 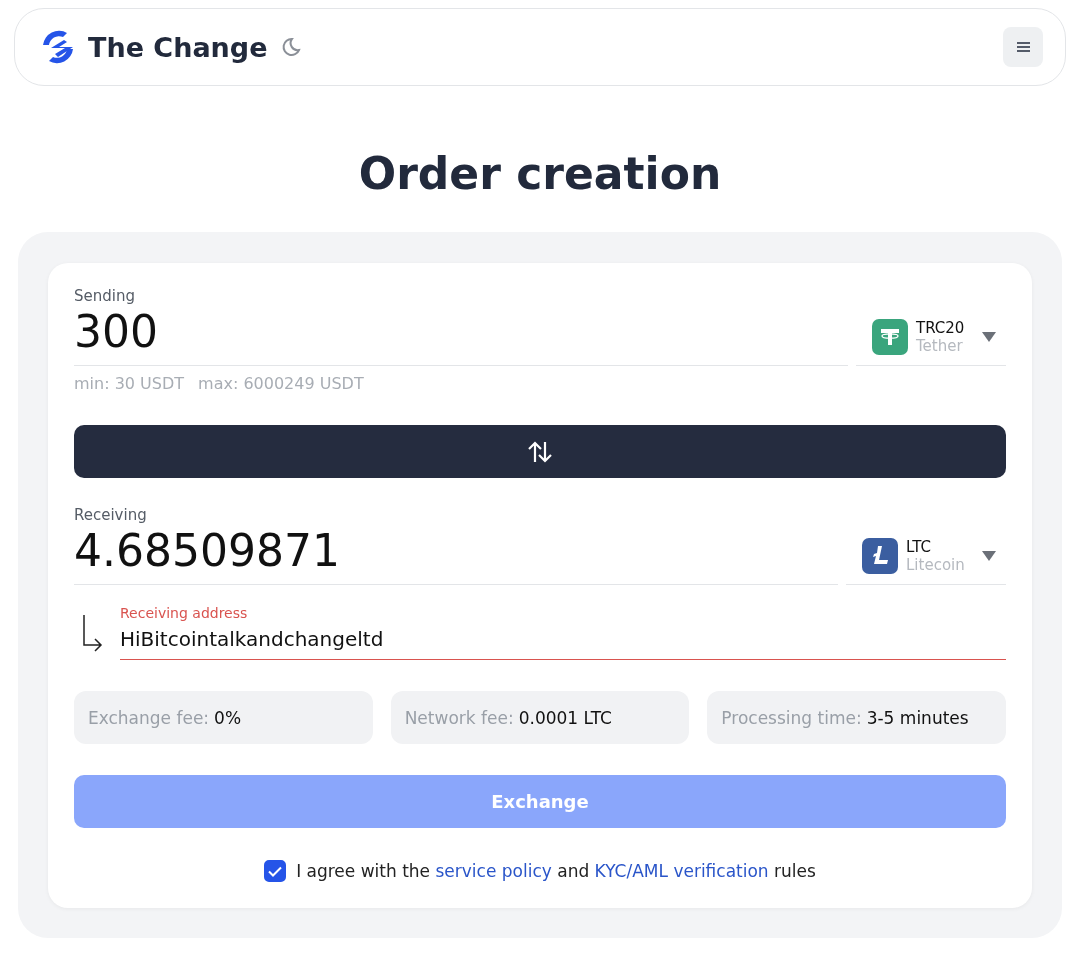 I want to click on currency-select: LTC Litecoin, so click(x=926, y=561).